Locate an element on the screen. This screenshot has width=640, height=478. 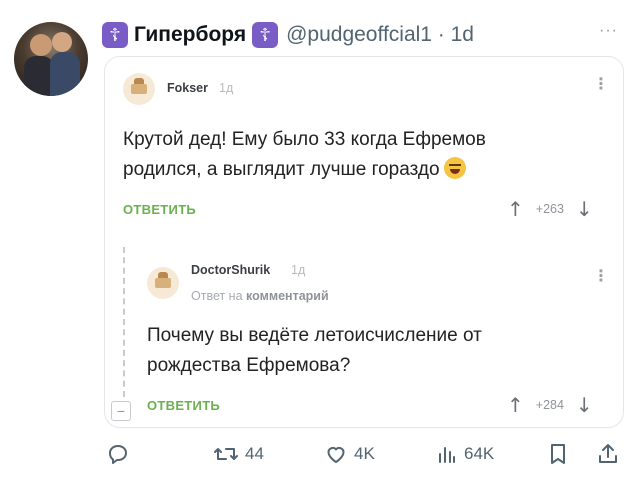
views-action: 64K is located at coordinates (465, 454).